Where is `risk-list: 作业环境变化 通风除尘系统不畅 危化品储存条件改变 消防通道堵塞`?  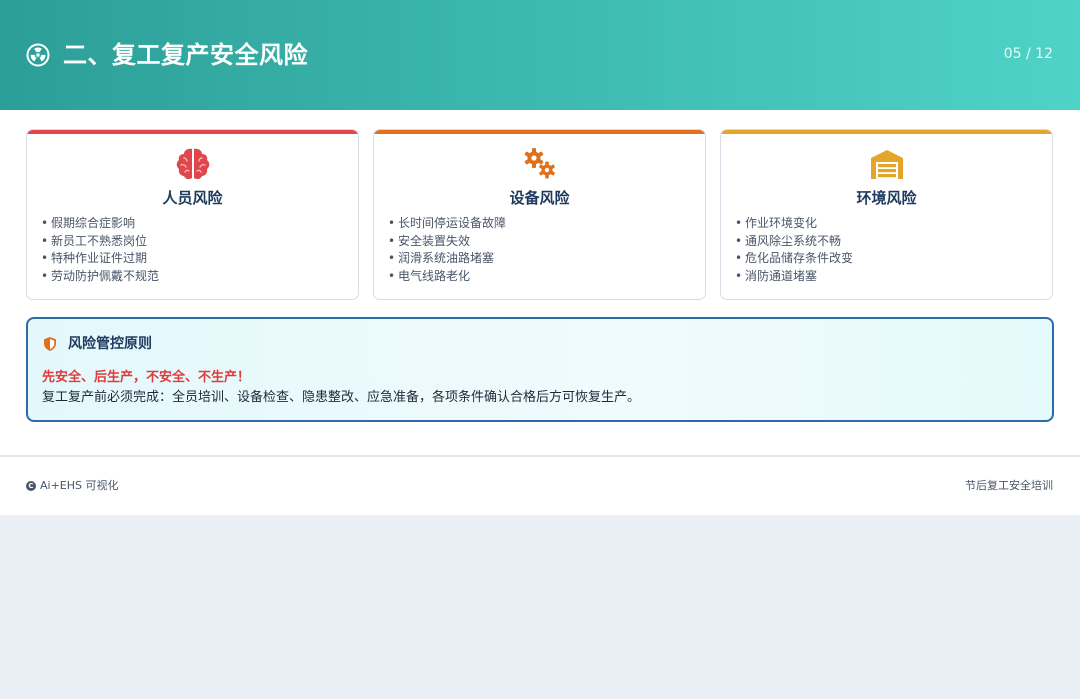 risk-list: 作业环境变化 通风除尘系统不畅 危化品储存条件改变 消防通道堵塞 is located at coordinates (794, 250).